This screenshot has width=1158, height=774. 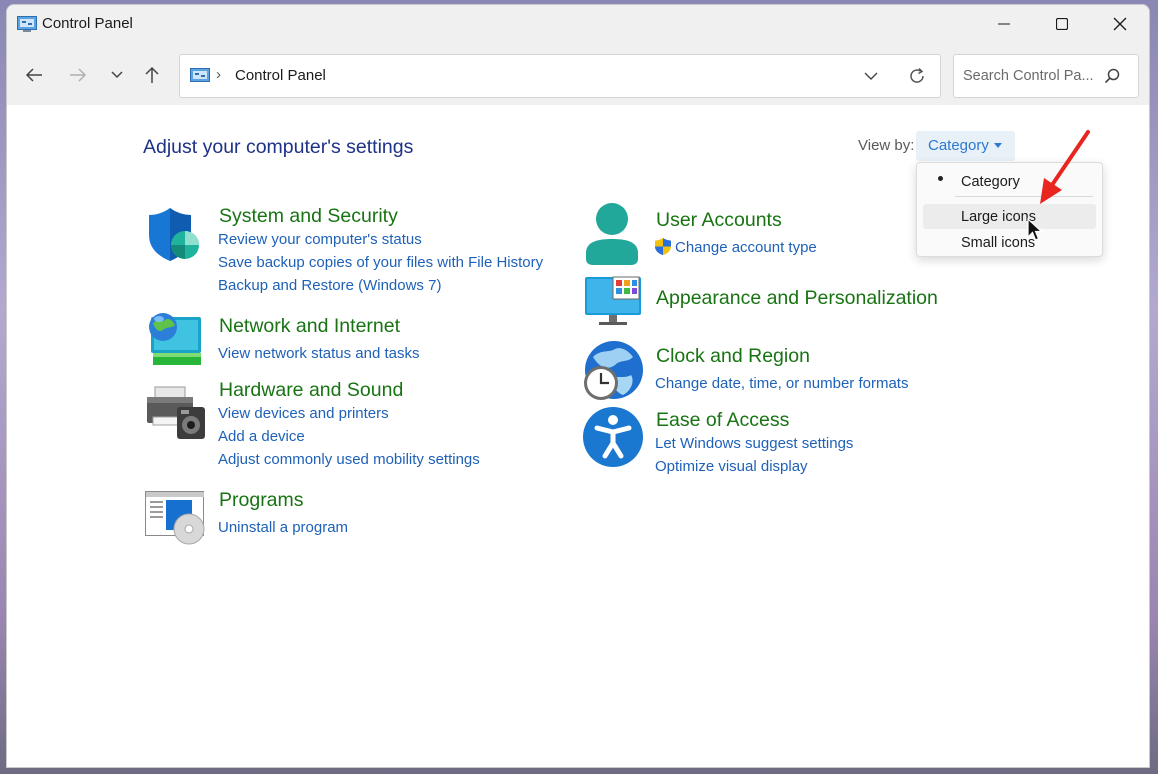 What do you see at coordinates (320, 239) in the screenshot?
I see `link-review-status: Review your computer's status` at bounding box center [320, 239].